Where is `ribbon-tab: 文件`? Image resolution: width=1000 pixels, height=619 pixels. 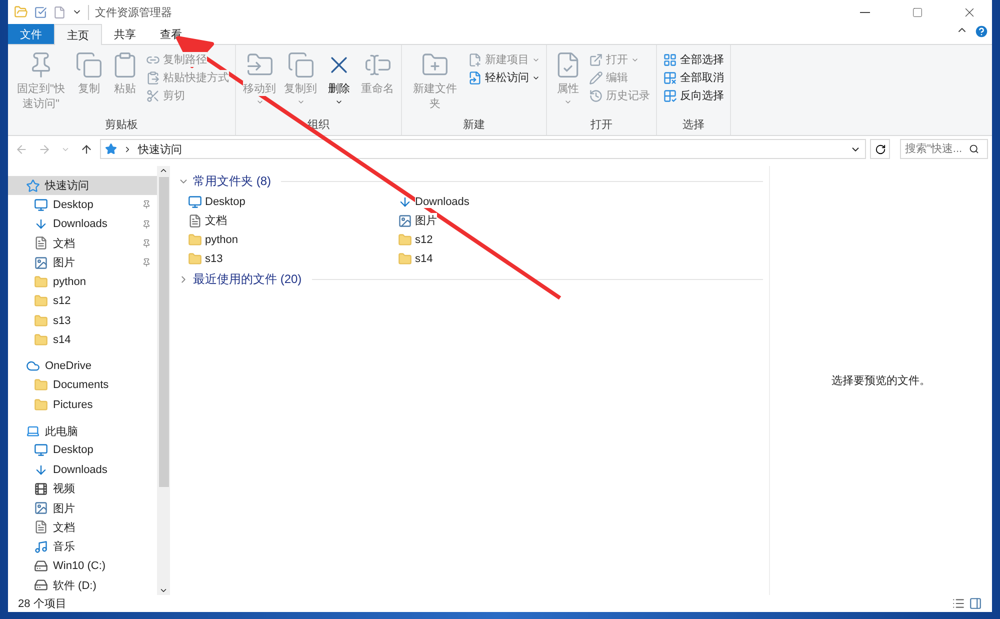
ribbon-tab: 文件 is located at coordinates (31, 34).